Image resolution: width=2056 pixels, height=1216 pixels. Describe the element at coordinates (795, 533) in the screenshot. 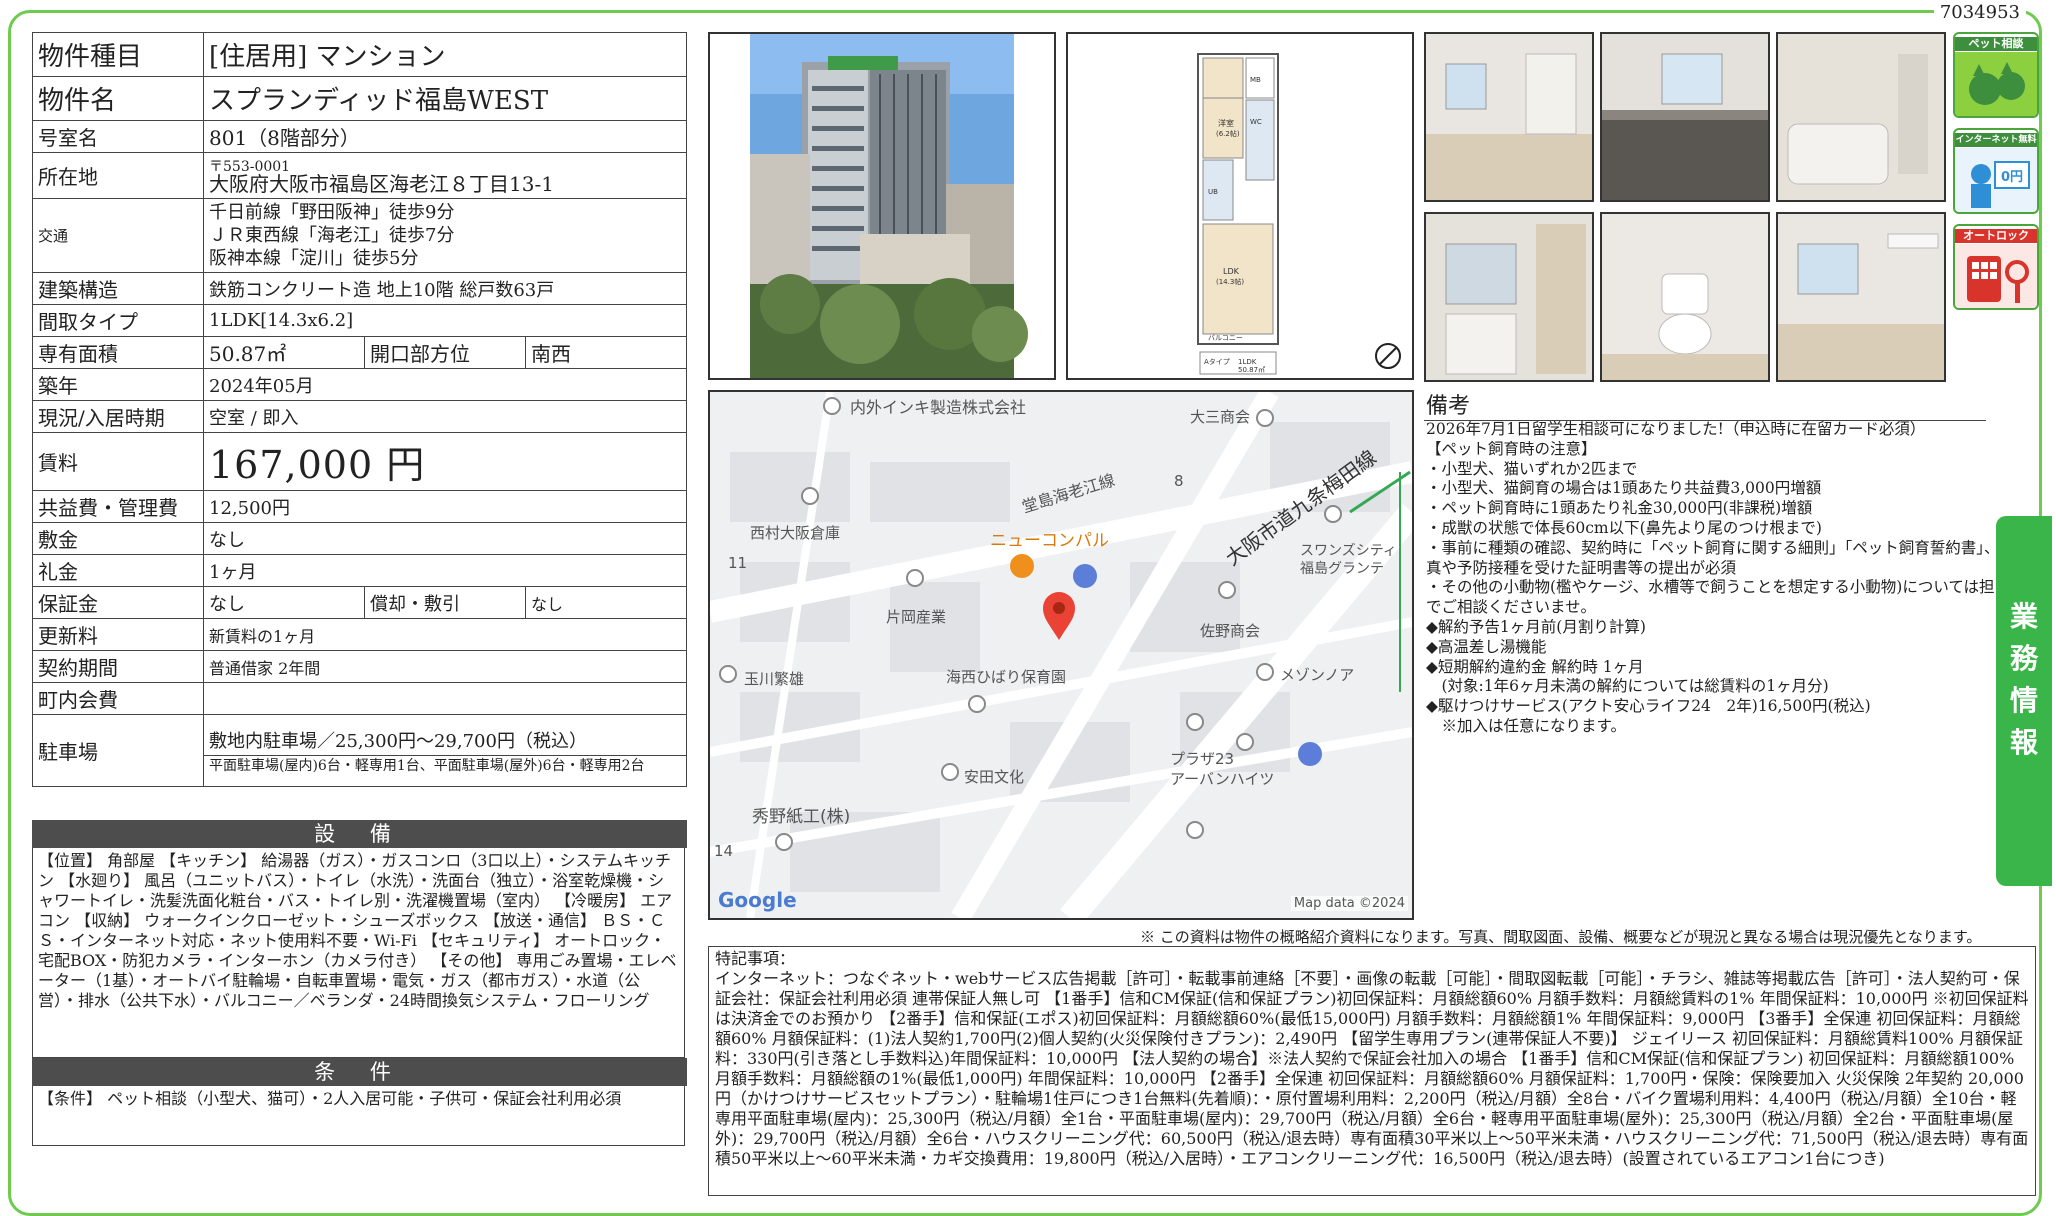

I see `map-label: 西村大阪倉庫` at that location.